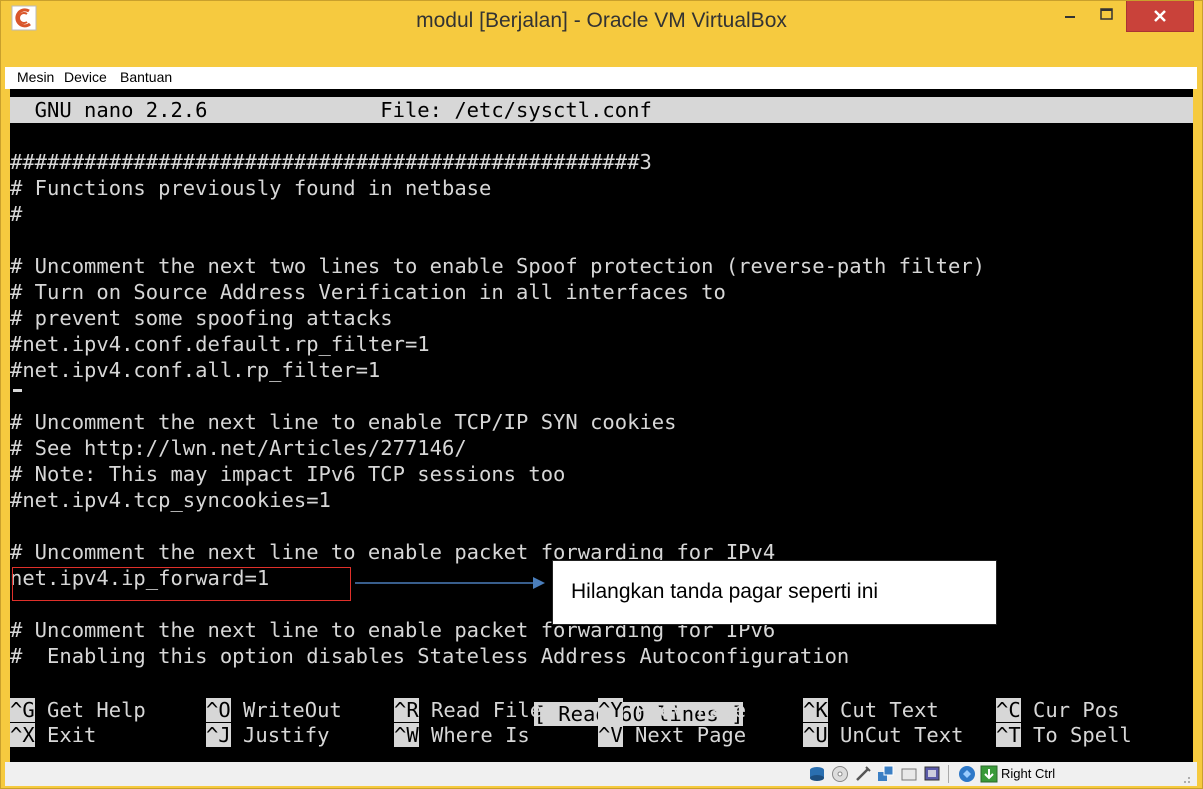 This screenshot has width=1203, height=789. Describe the element at coordinates (815, 710) in the screenshot. I see `shortcut-key: ^K` at that location.